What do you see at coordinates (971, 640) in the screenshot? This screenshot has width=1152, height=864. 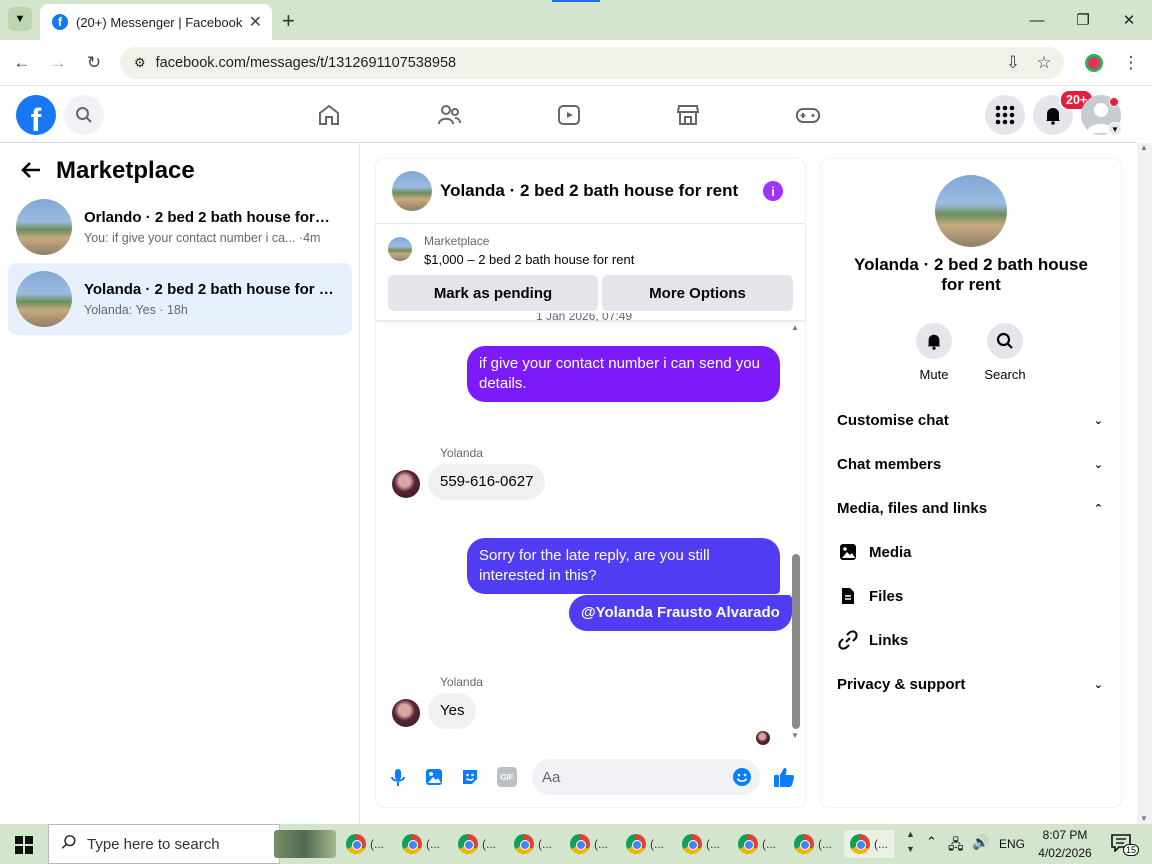 I see `links-item: Links` at bounding box center [971, 640].